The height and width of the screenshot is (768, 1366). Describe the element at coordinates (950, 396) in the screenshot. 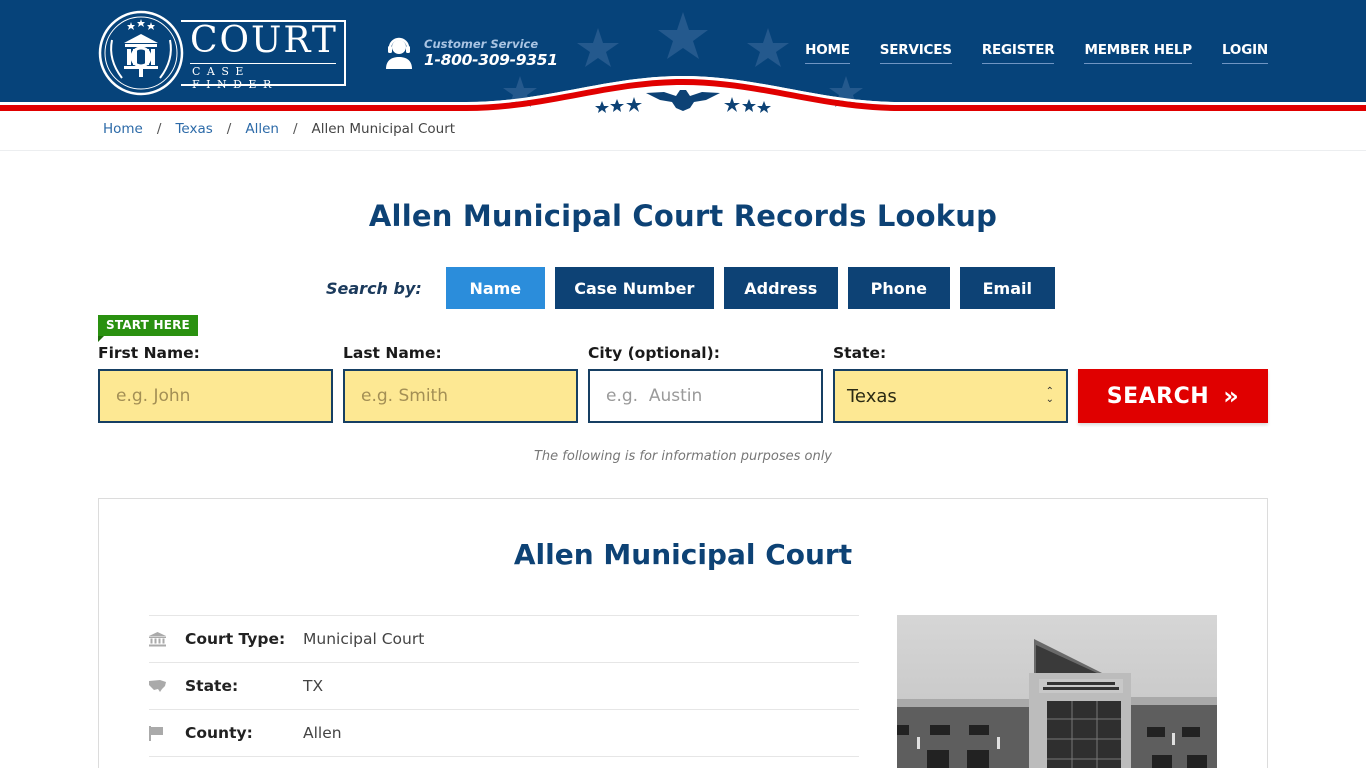

I see `state-select: Texas ⌃ ⌄` at that location.